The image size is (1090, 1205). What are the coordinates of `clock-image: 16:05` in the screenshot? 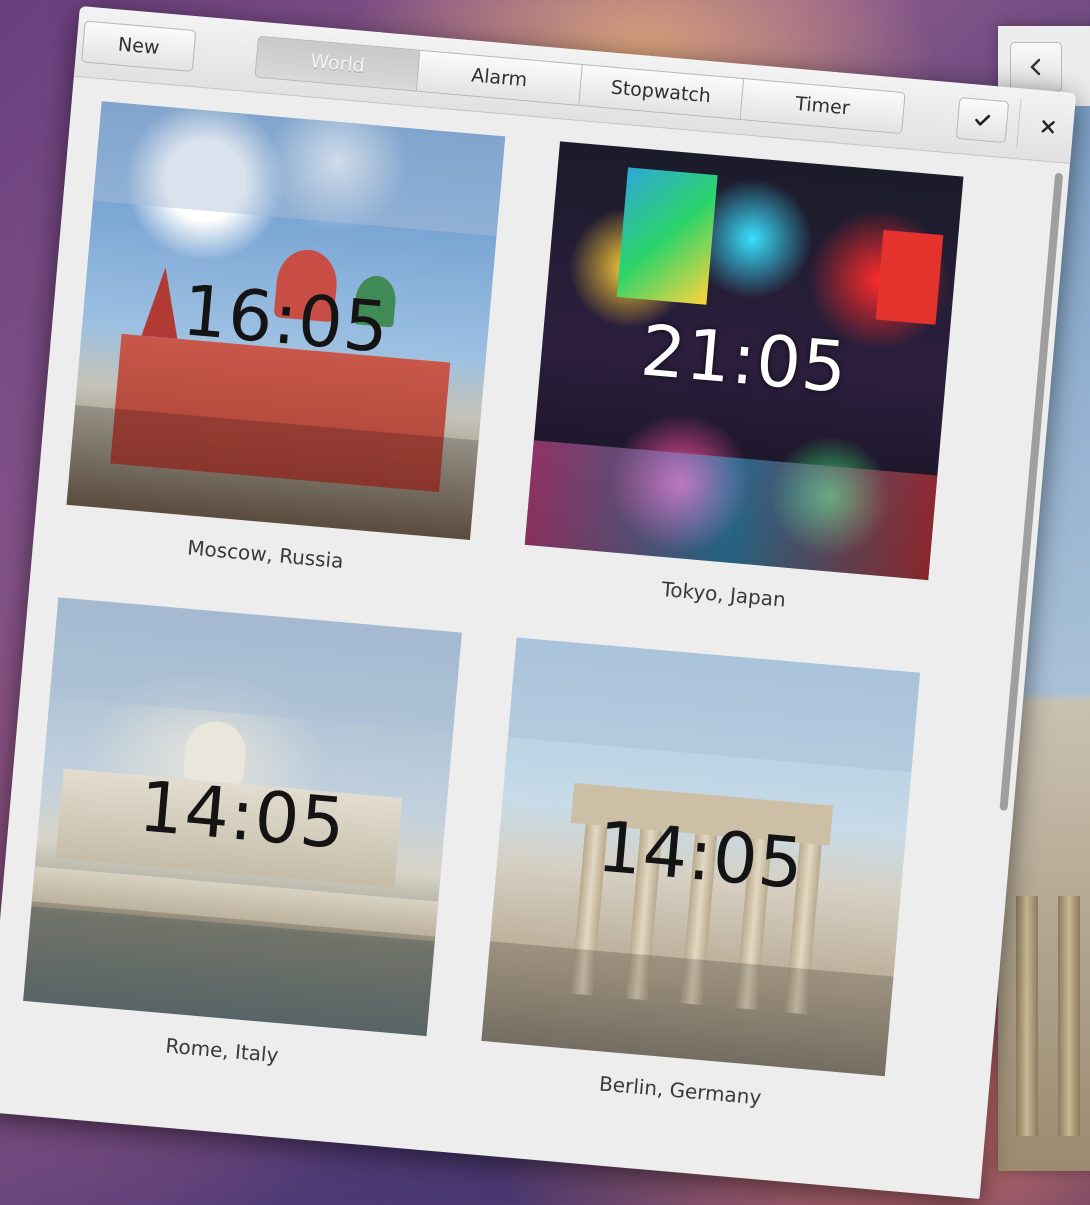 It's located at (286, 321).